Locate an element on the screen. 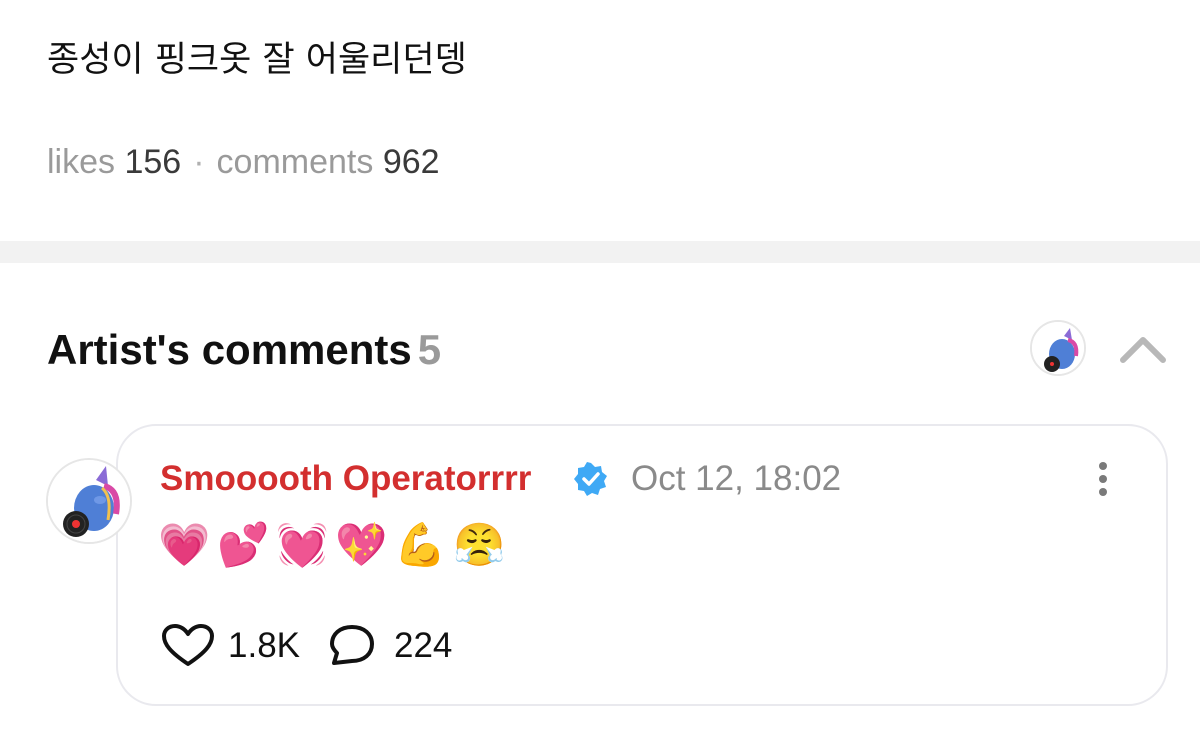  comment-timestamp: Oct 12, 18:02 is located at coordinates (736, 478).